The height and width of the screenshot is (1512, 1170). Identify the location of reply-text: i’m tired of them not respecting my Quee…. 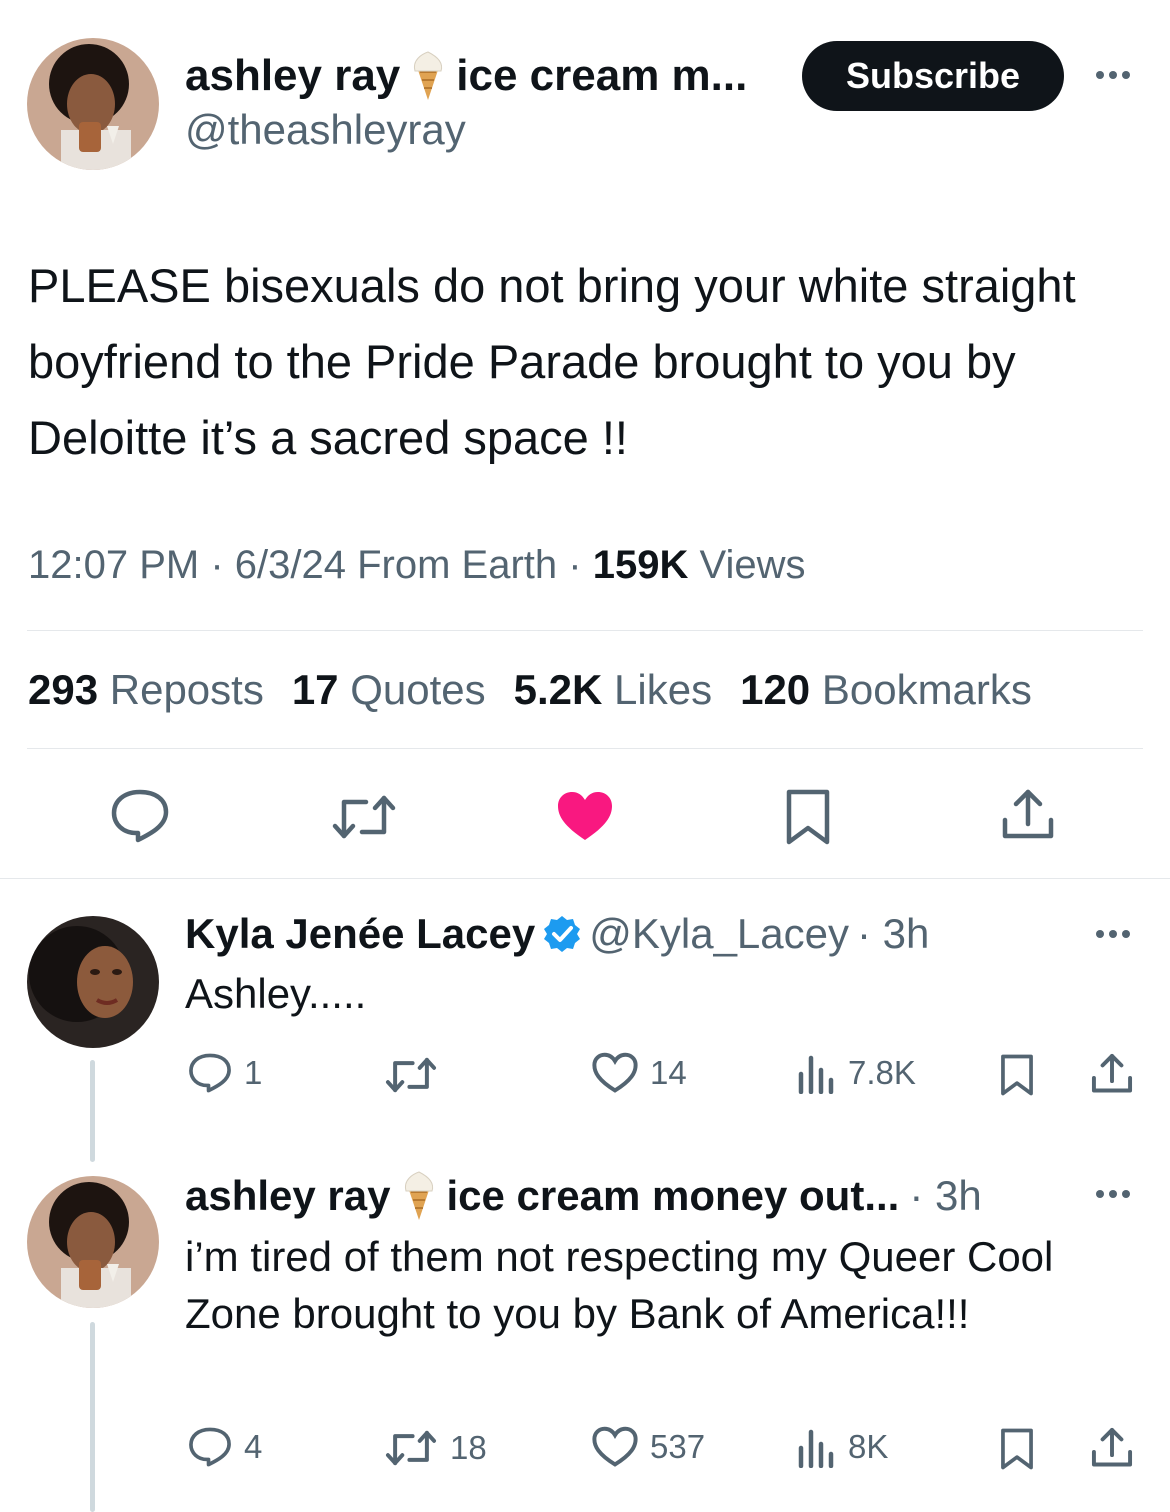
(619, 1285).